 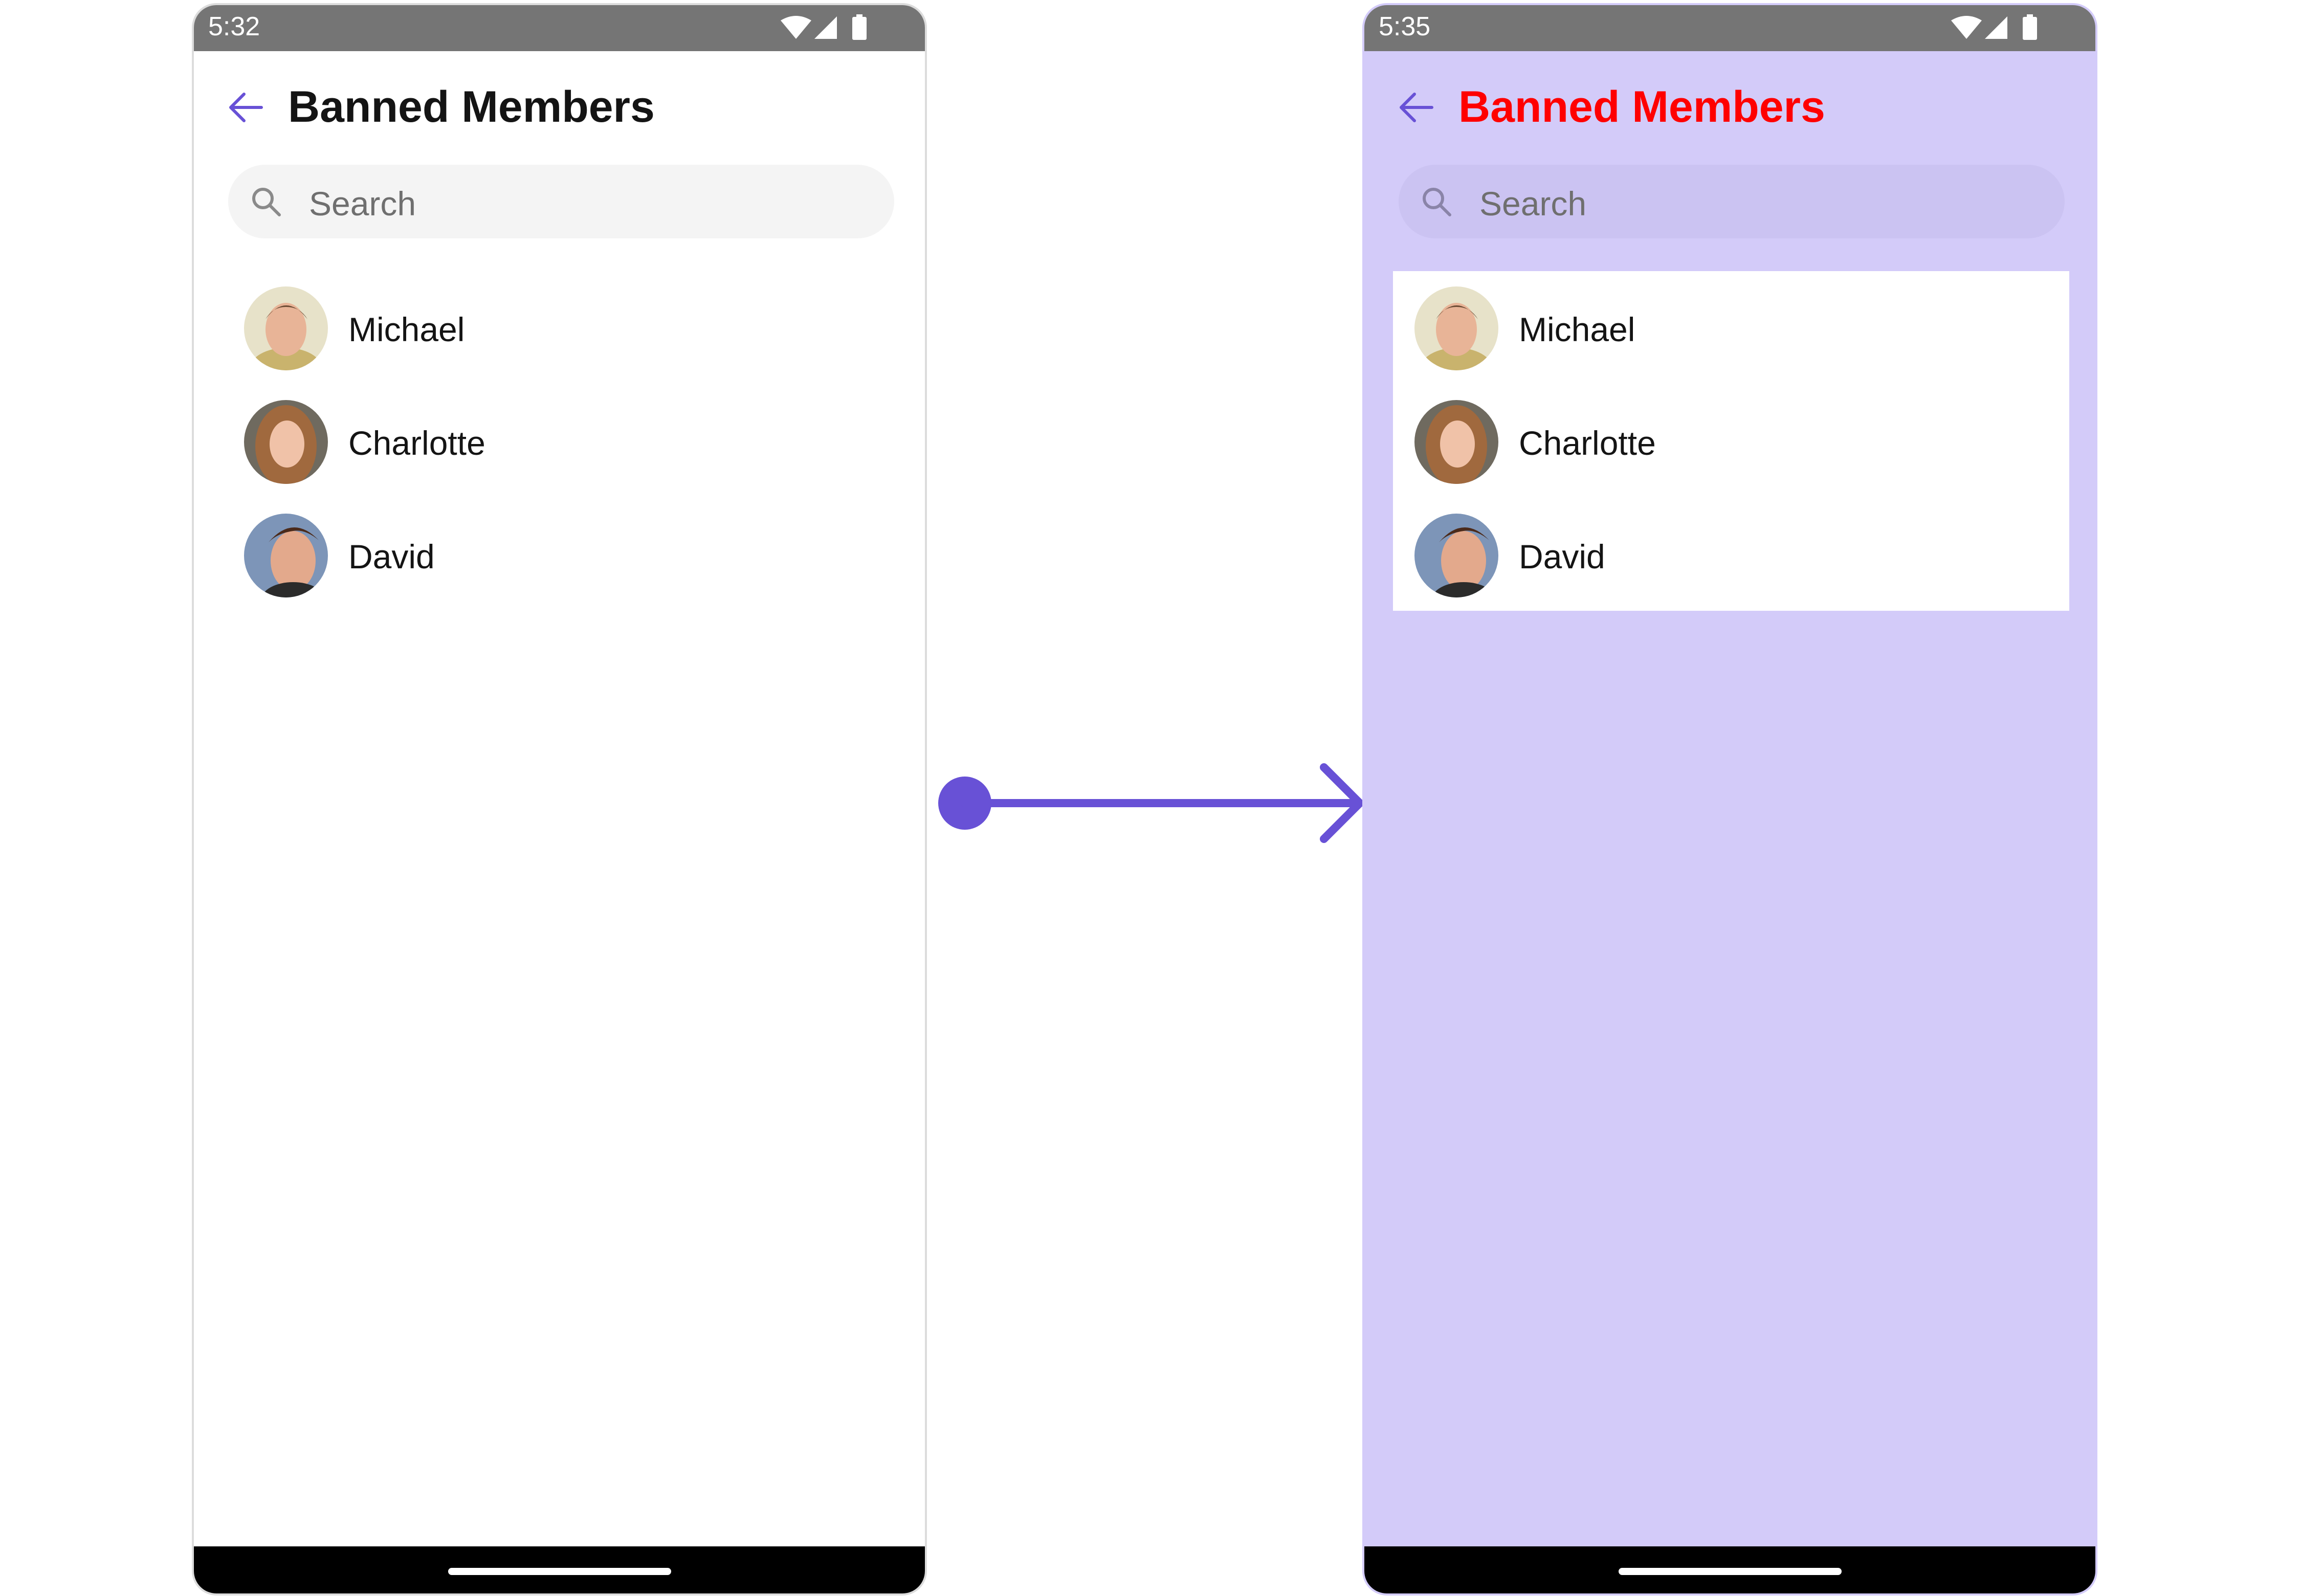 I want to click on status-time: 5:35, so click(x=1405, y=26).